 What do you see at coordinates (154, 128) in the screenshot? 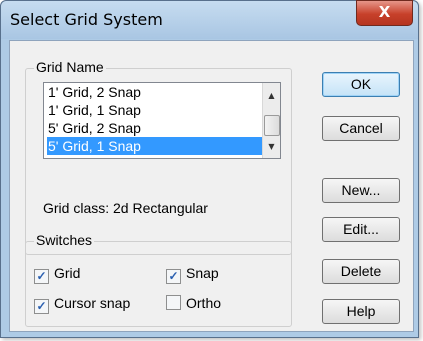
I see `list-item: 5' Grid, 2 Snap` at bounding box center [154, 128].